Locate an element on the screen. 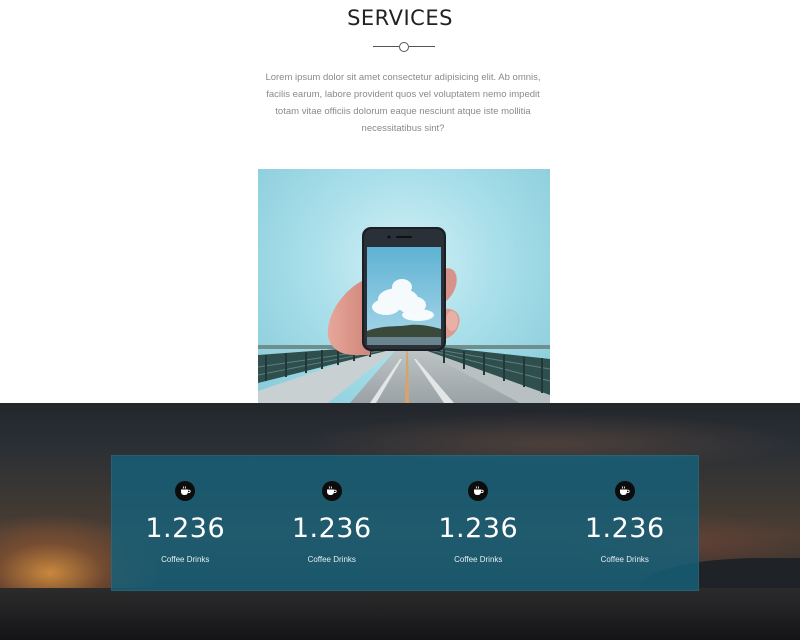 Image resolution: width=800 pixels, height=640 pixels. divider-circle-icon is located at coordinates (404, 47).